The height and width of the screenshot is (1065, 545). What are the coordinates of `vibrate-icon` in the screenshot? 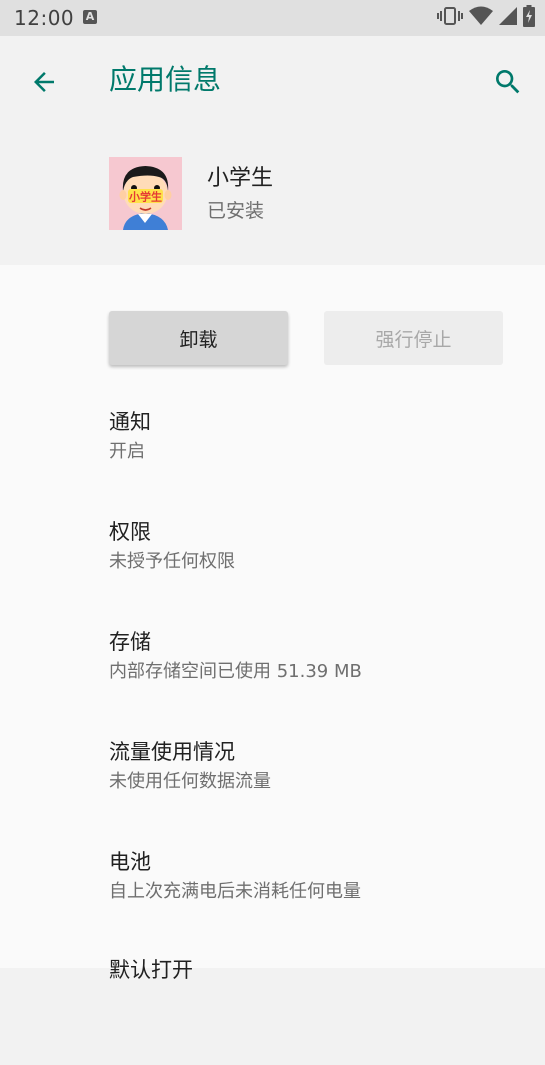 It's located at (450, 18).